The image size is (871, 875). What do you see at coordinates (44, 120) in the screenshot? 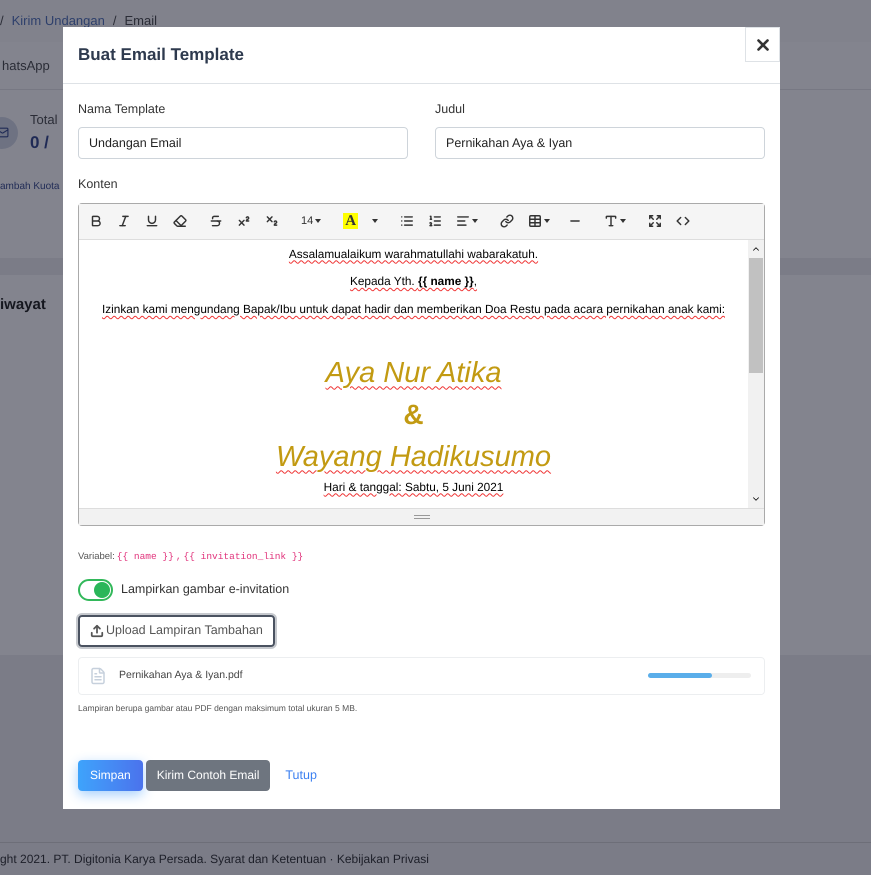
I see `stat-label: Total` at bounding box center [44, 120].